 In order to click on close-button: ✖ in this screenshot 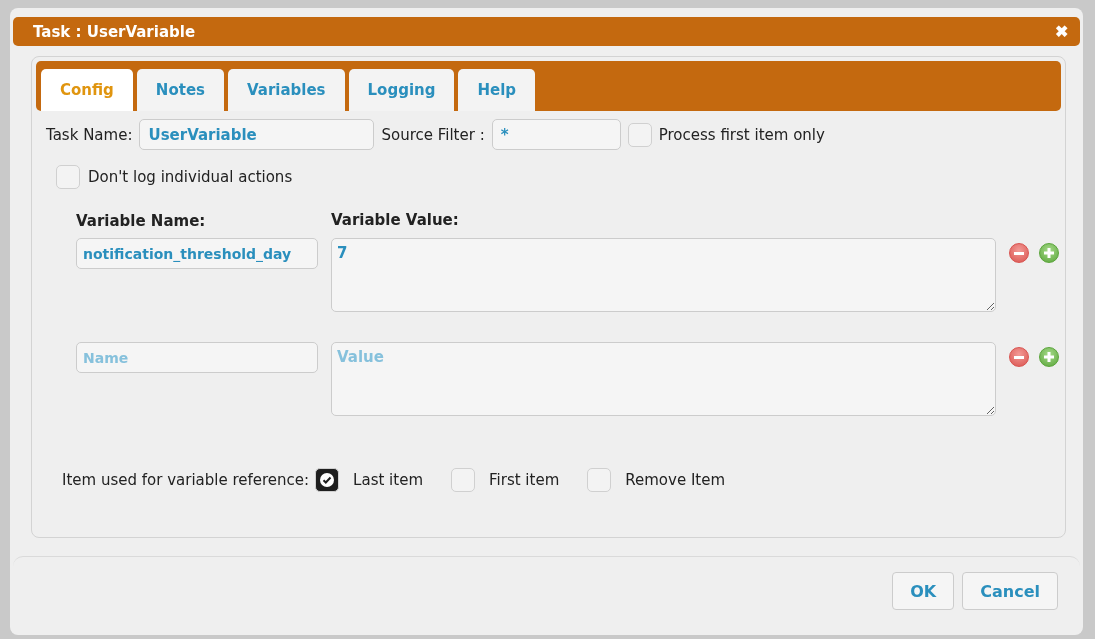, I will do `click(1061, 31)`.